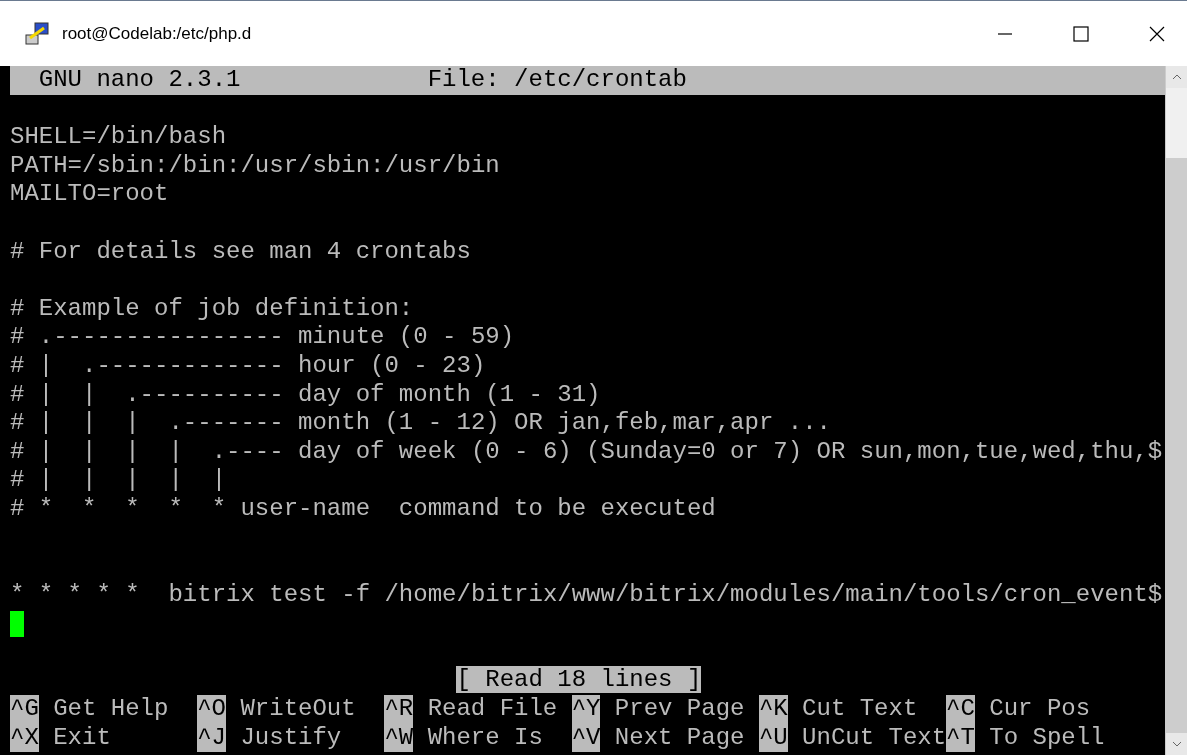  Describe the element at coordinates (960, 738) in the screenshot. I see `shortcut-key: ^T` at that location.